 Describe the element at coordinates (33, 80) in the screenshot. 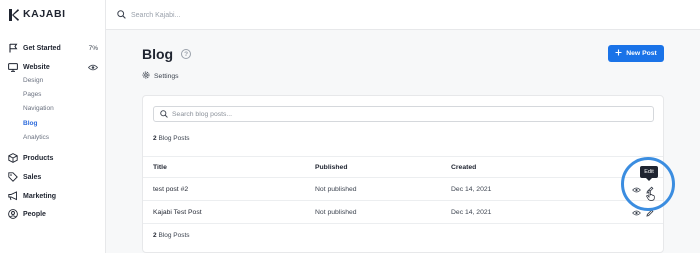

I see `sidebar-subitem-design: Design` at that location.